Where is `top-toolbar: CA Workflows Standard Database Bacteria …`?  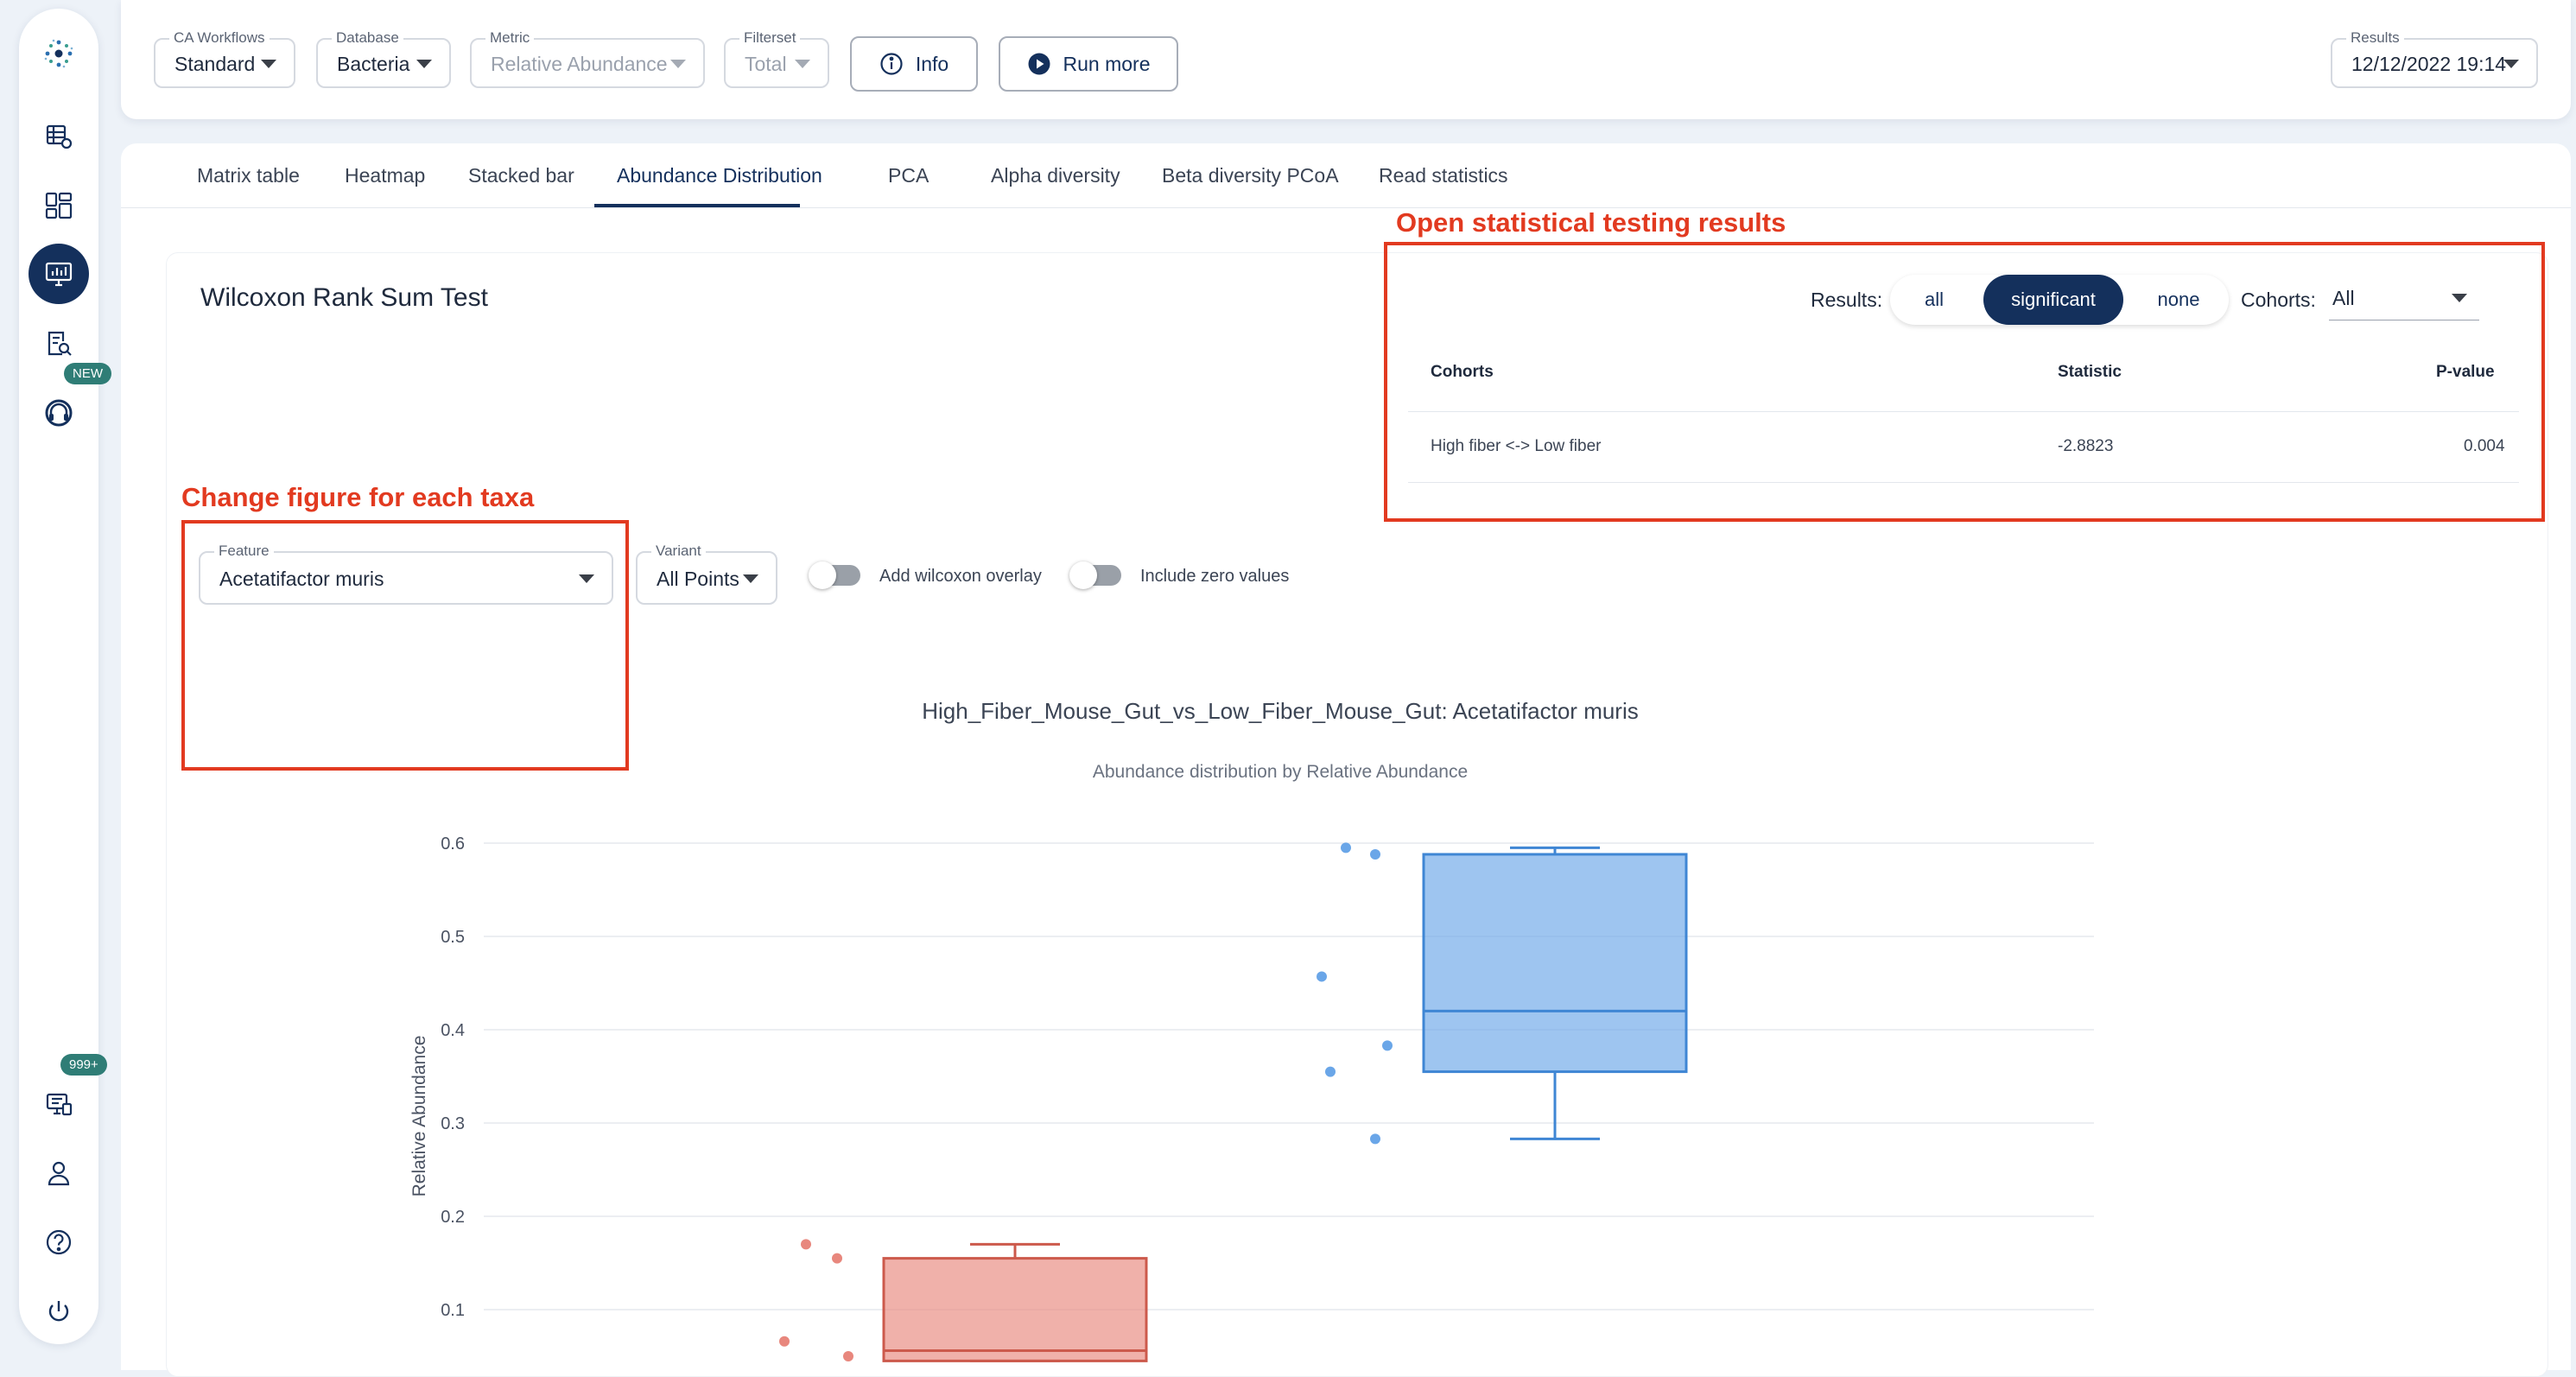
top-toolbar: CA Workflows Standard Database Bacteria … is located at coordinates (1346, 60).